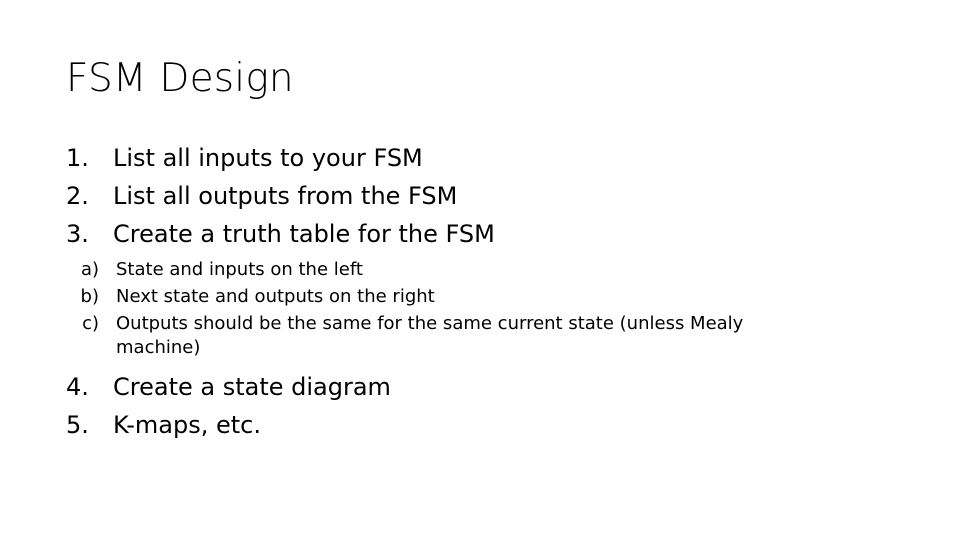 The width and height of the screenshot is (960, 540). Describe the element at coordinates (252, 387) in the screenshot. I see `list-item-label: Create a state diagram` at that location.